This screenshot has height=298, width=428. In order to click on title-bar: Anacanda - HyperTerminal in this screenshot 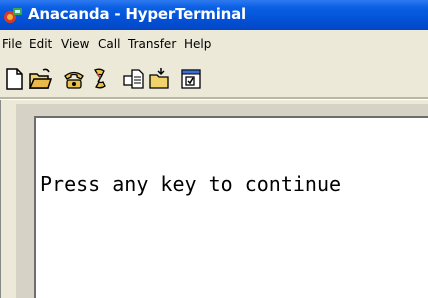, I will do `click(214, 15)`.